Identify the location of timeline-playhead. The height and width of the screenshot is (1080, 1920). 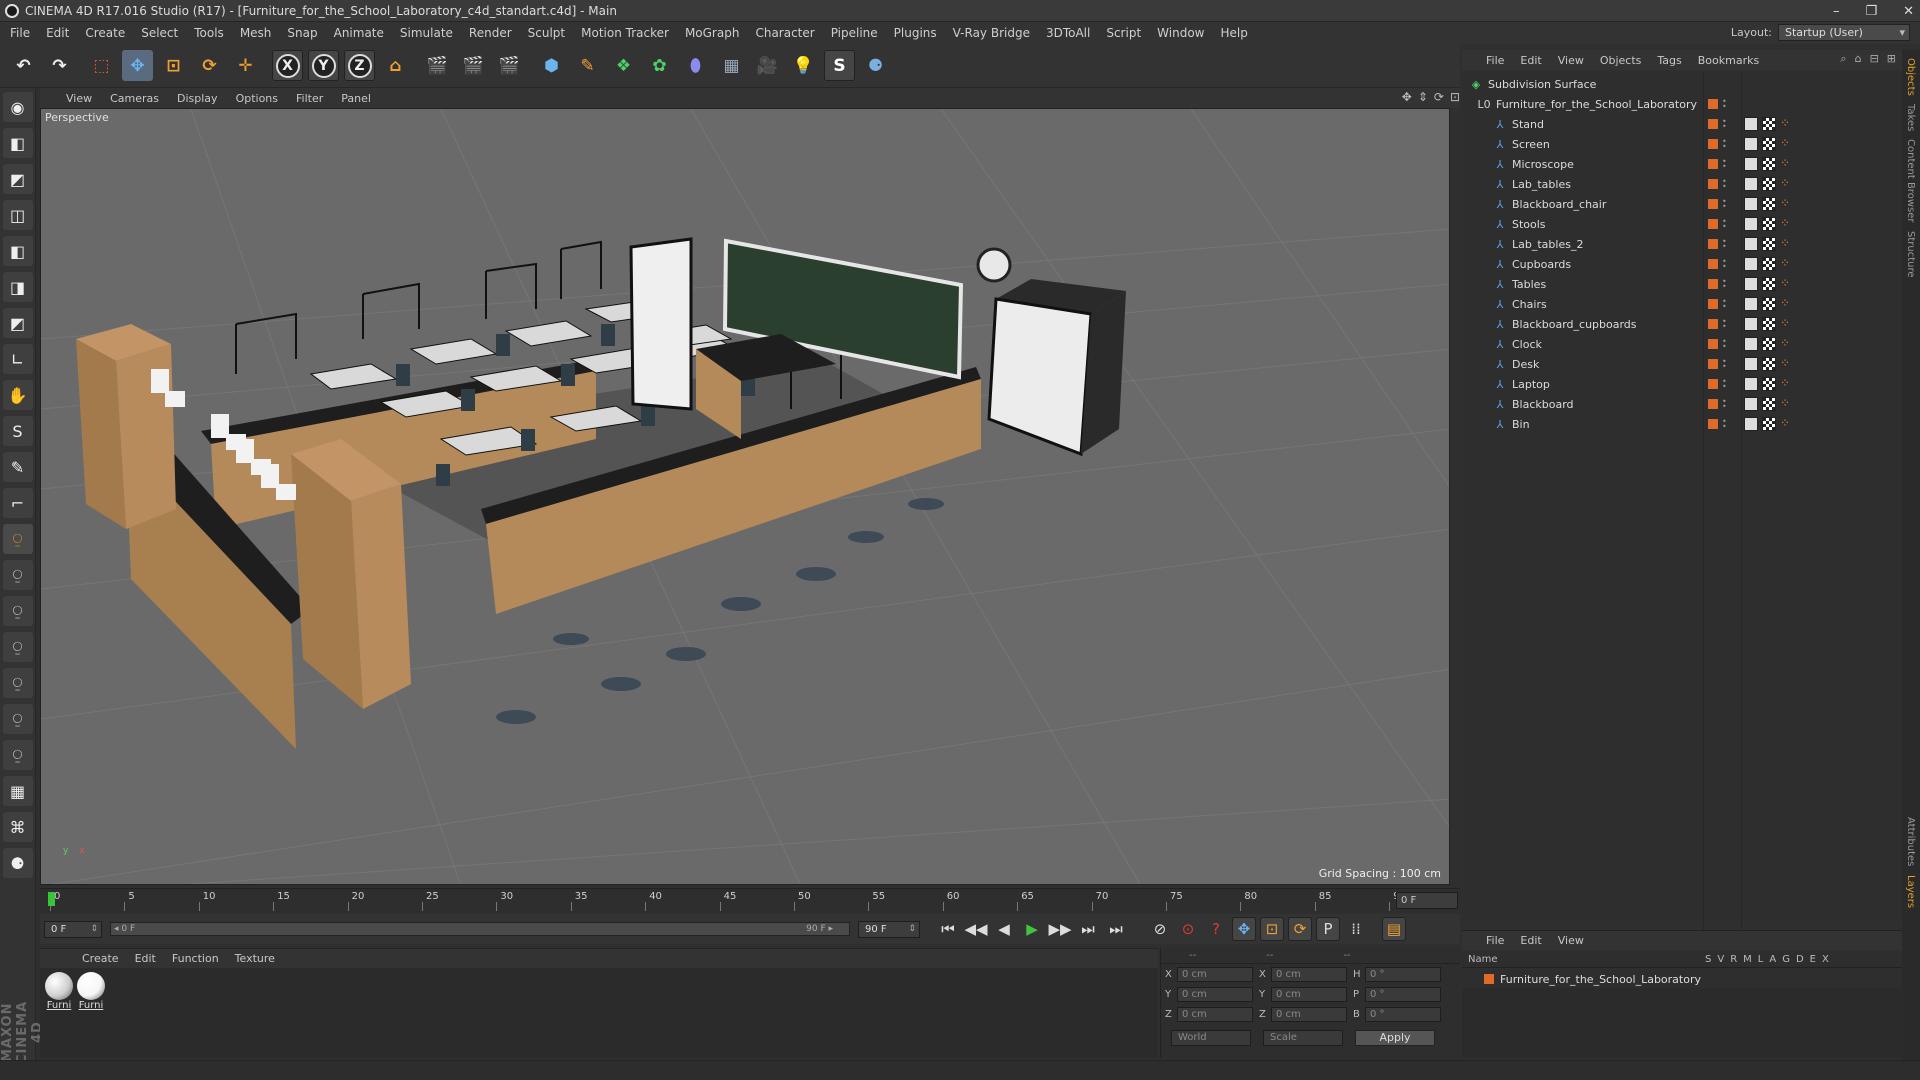
(51, 899).